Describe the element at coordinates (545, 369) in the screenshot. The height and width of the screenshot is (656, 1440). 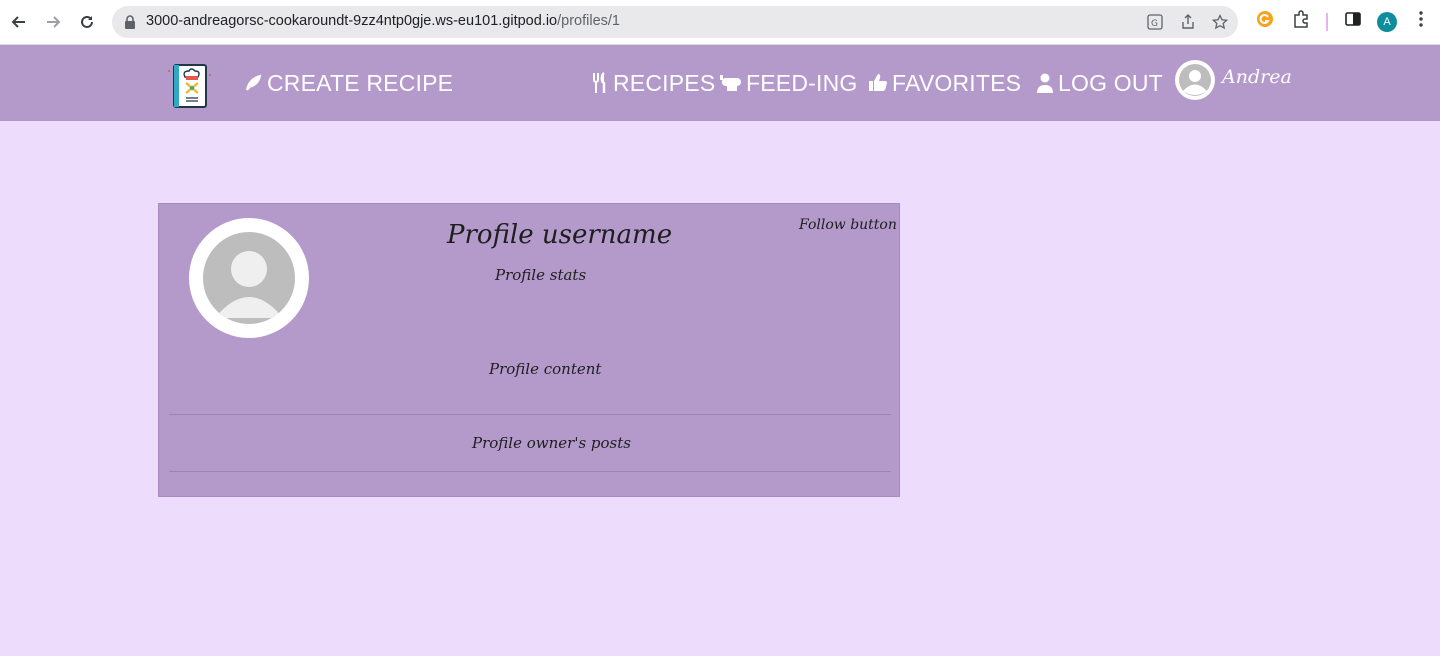
I see `profile-content: Profile content` at that location.